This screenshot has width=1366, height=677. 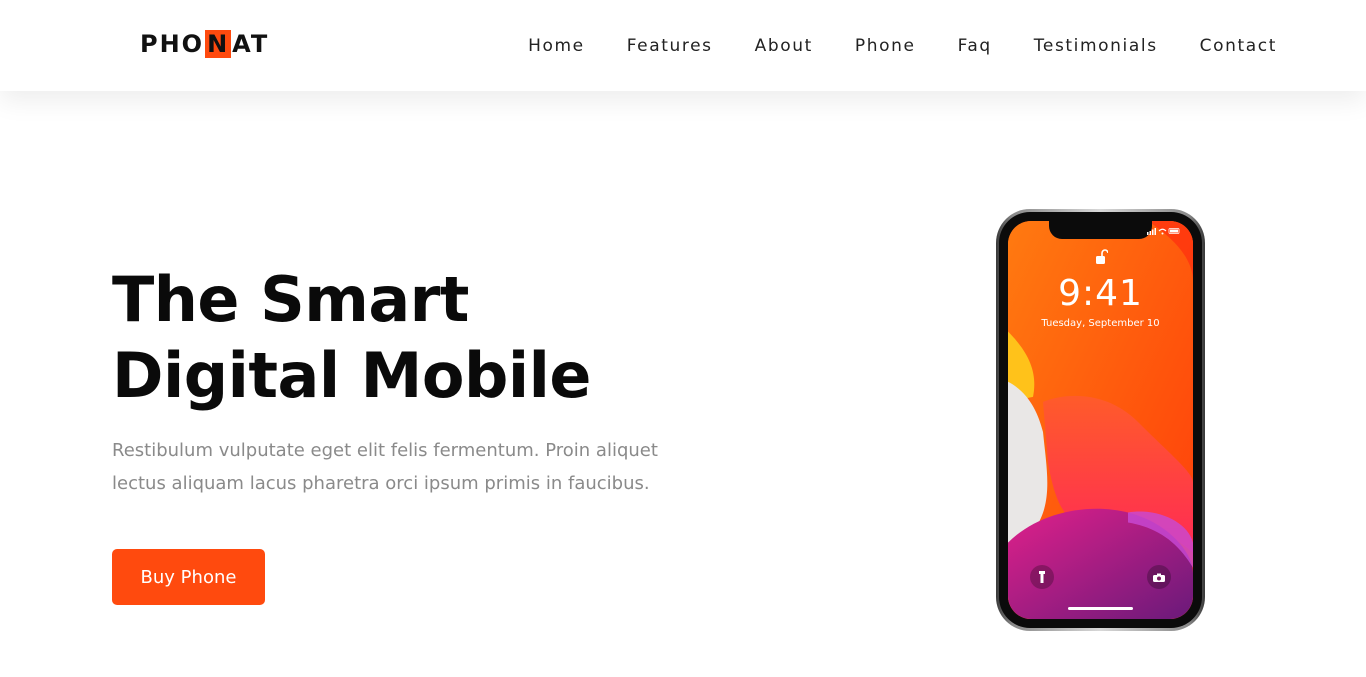 I want to click on logo-highlight: N, so click(x=218, y=44).